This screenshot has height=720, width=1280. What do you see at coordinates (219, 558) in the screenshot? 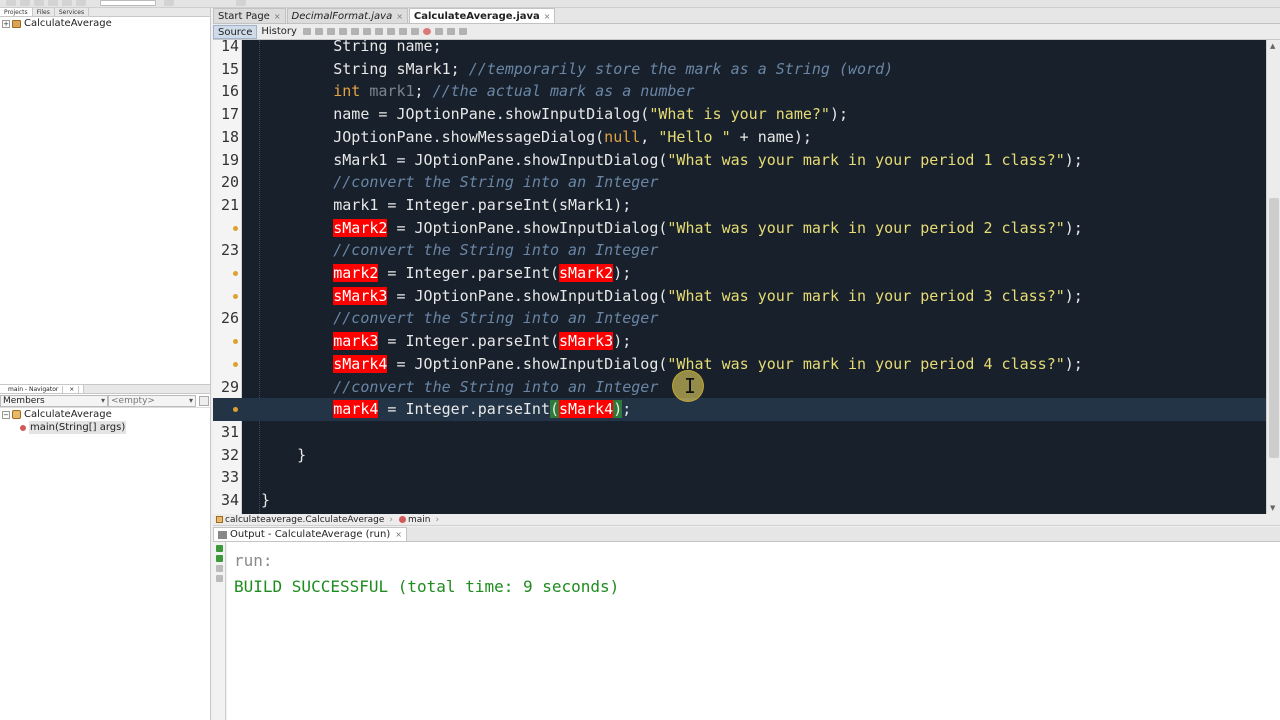
I see `rerun-options-icon` at bounding box center [219, 558].